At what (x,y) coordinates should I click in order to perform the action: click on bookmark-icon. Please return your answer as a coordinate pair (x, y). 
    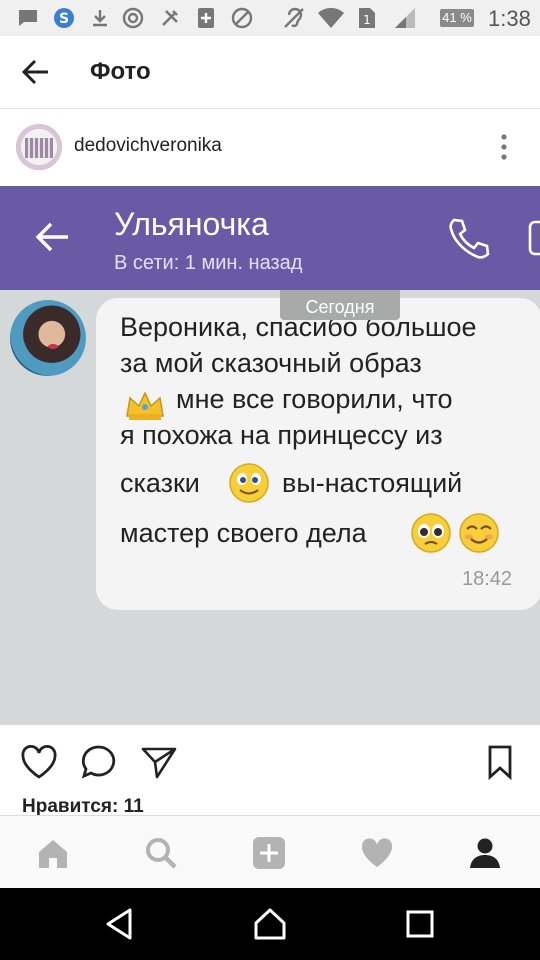
    Looking at the image, I should click on (501, 762).